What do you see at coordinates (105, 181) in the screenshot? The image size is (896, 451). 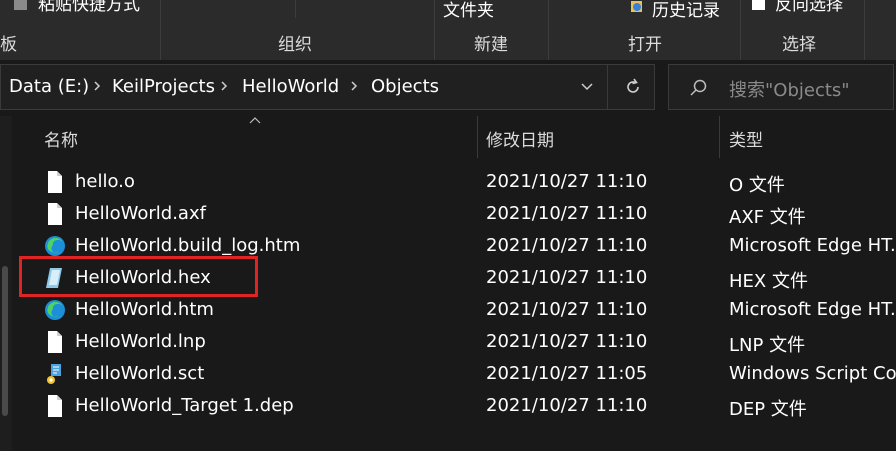 I see `file-name: hello.o` at bounding box center [105, 181].